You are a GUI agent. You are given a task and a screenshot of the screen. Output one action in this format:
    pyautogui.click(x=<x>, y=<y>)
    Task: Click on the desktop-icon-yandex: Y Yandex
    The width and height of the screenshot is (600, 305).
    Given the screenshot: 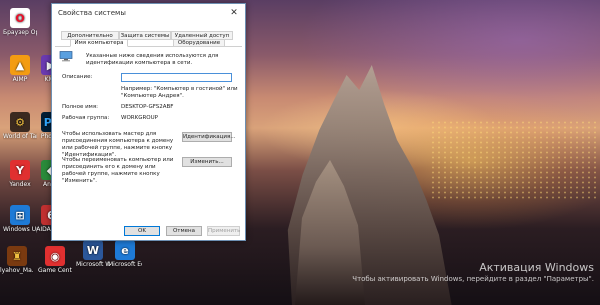 What is the action you would take?
    pyautogui.click(x=20, y=174)
    